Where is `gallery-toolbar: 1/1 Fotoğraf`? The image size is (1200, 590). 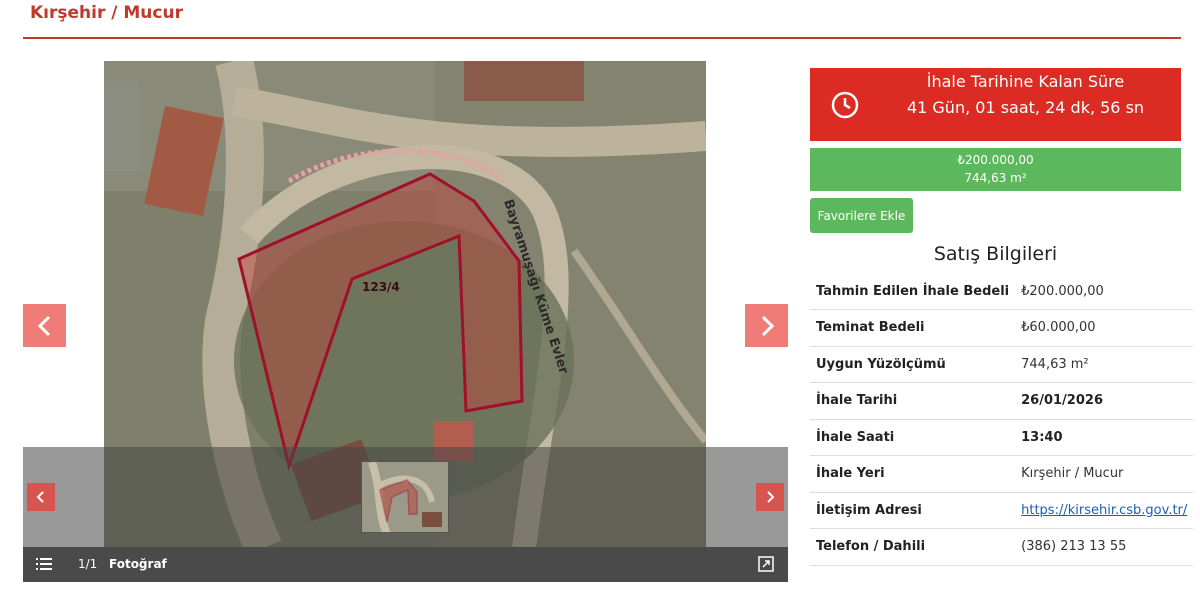 gallery-toolbar: 1/1 Fotoğraf is located at coordinates (405, 564).